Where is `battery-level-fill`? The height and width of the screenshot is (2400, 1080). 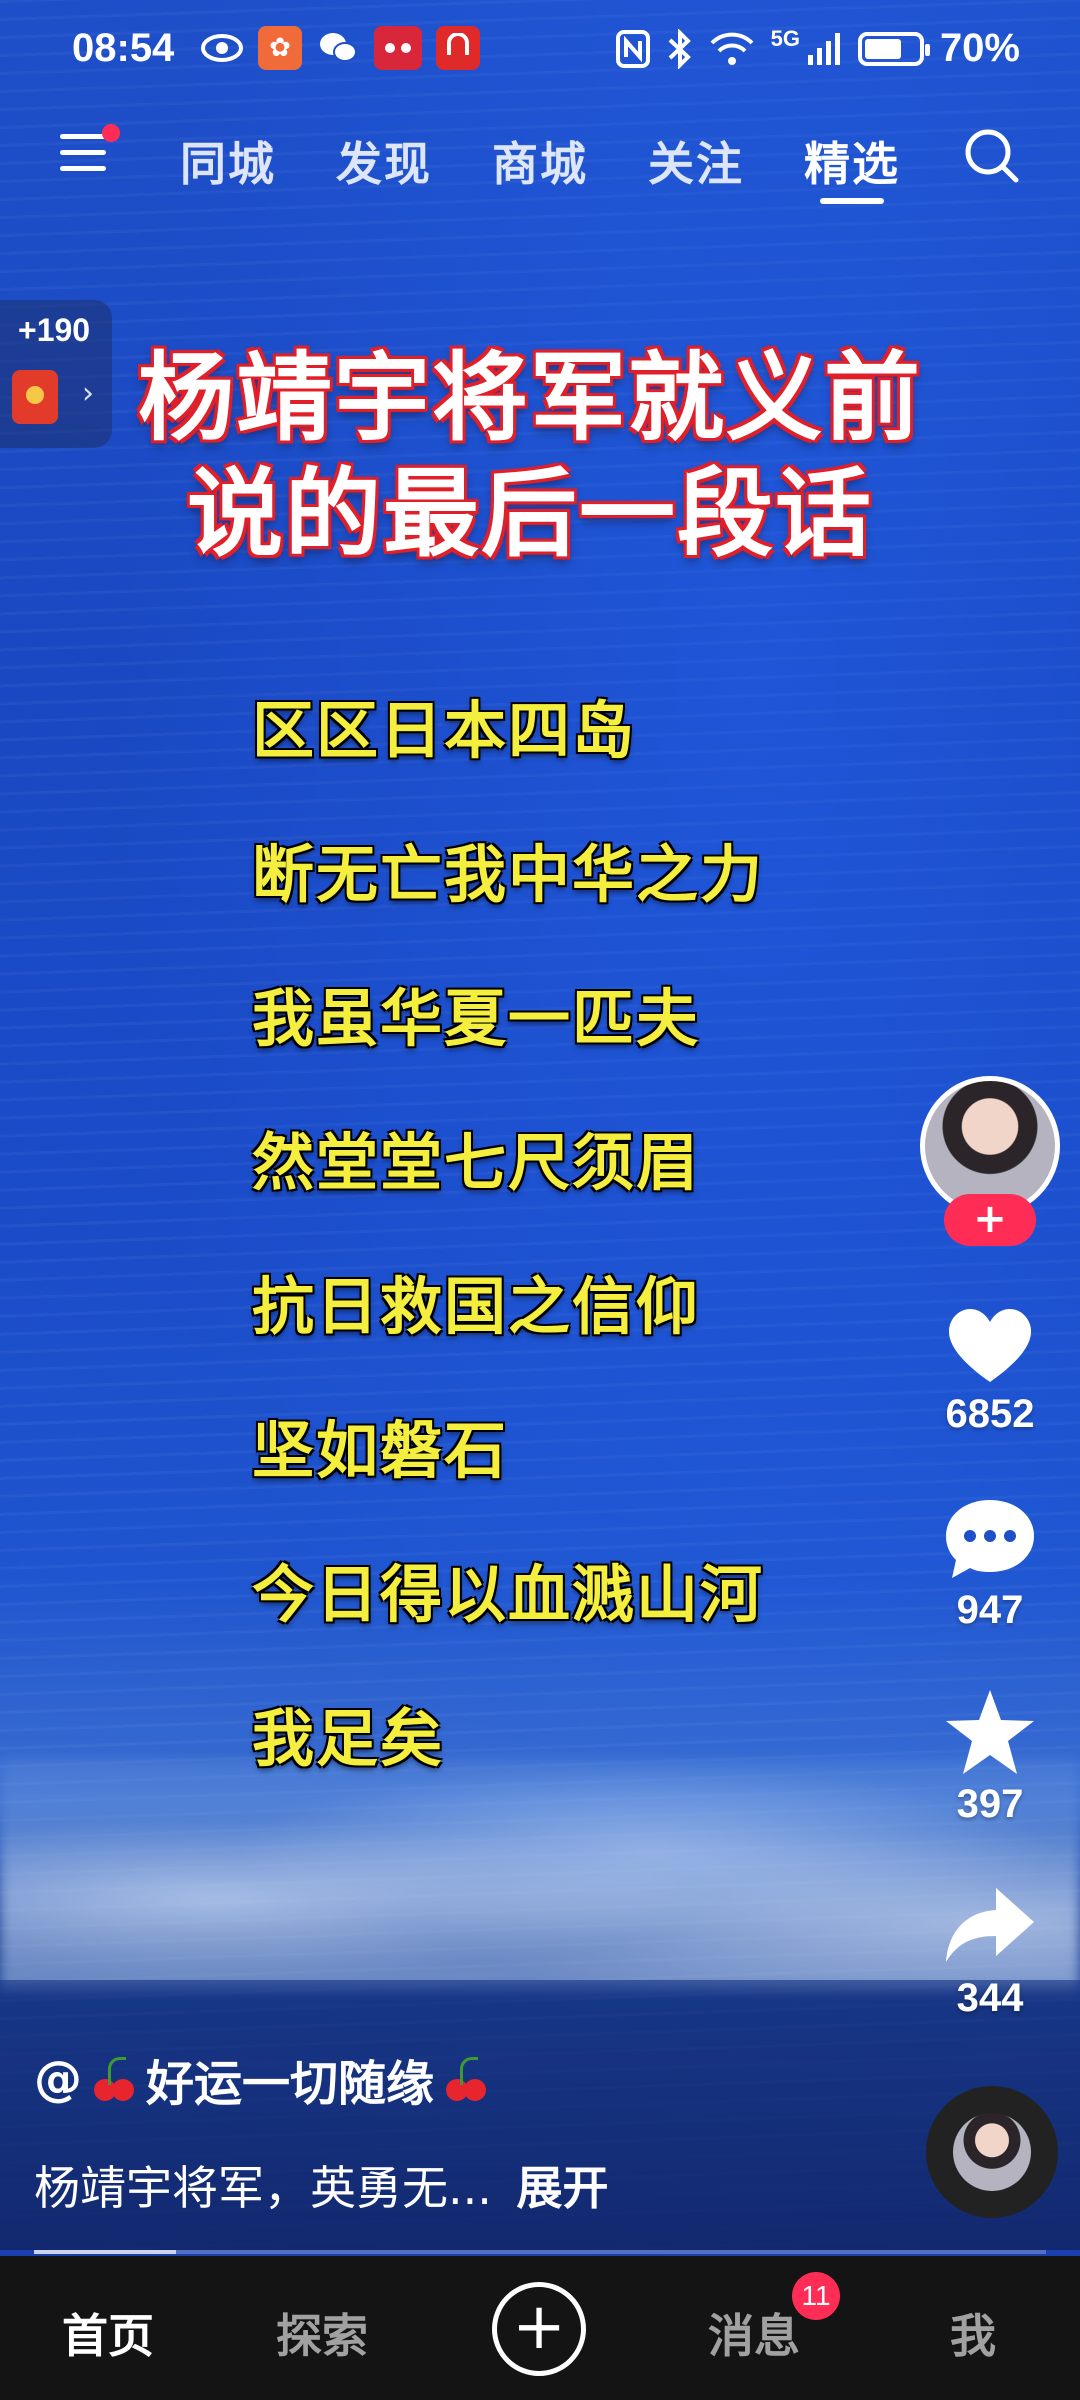 battery-level-fill is located at coordinates (883, 48).